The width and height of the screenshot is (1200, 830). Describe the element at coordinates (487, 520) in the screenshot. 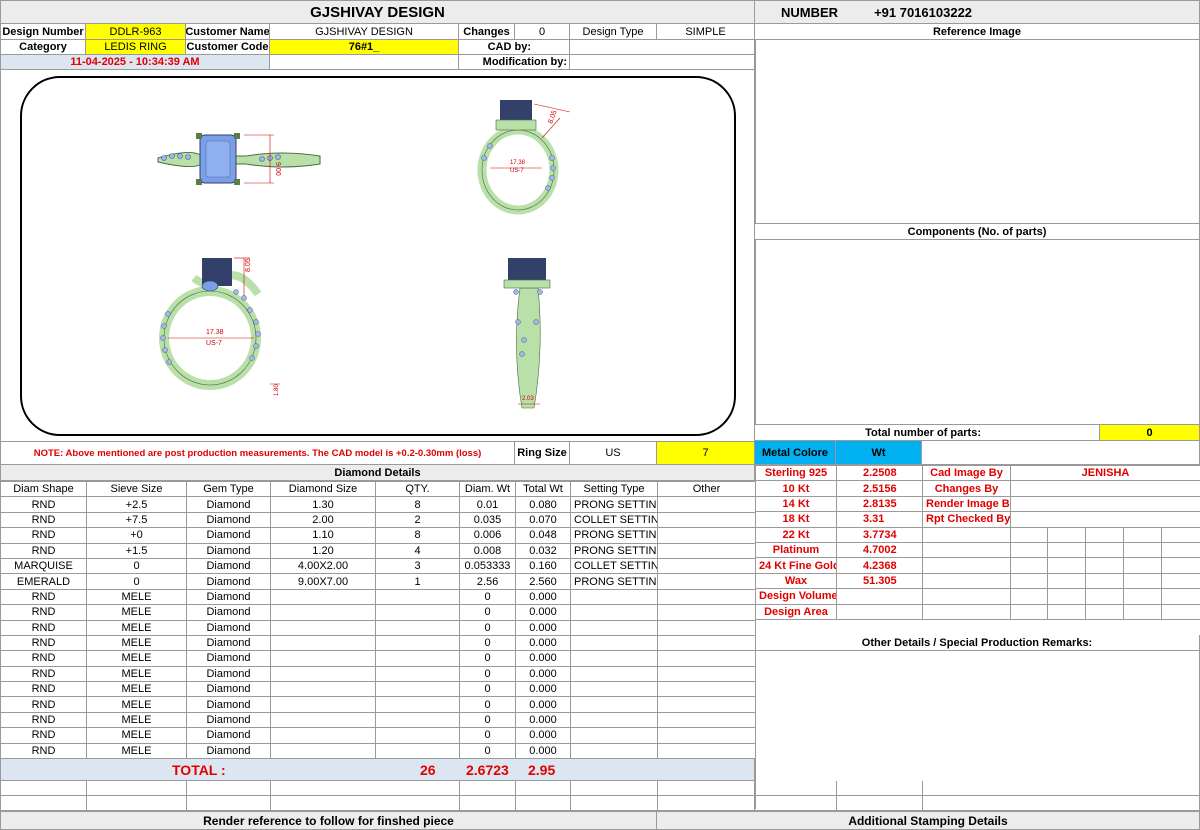

I see `diamond-cell: 0.035` at that location.